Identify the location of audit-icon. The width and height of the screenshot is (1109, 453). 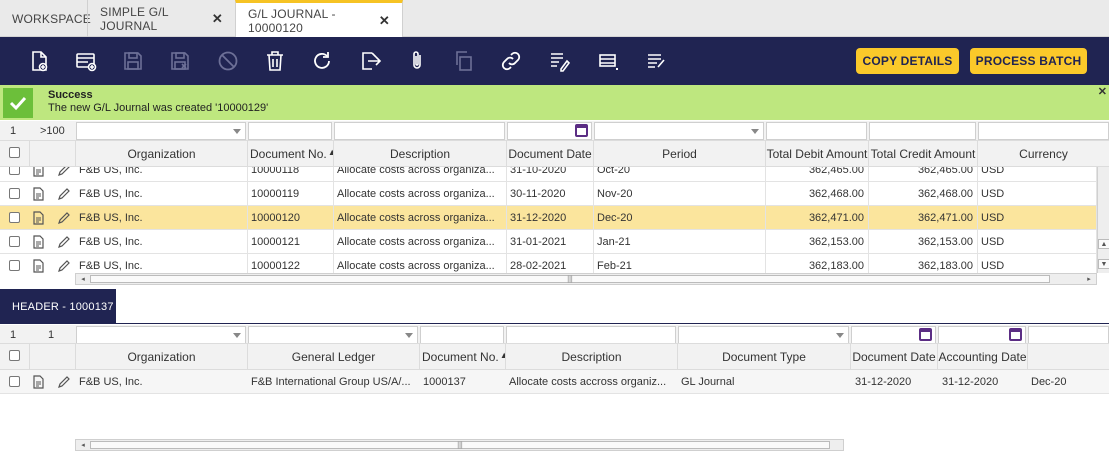
(655, 61).